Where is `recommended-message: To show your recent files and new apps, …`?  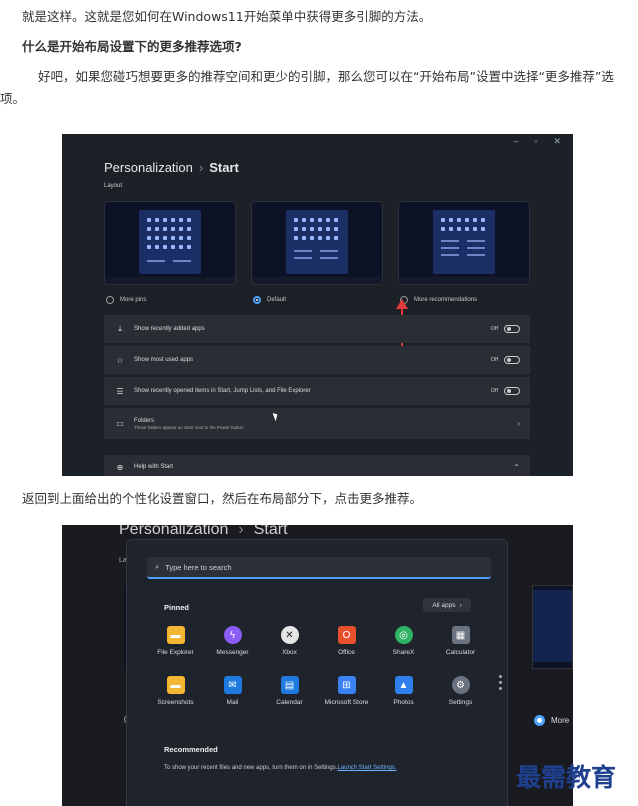
recommended-message: To show your recent files and new apps, … is located at coordinates (280, 768).